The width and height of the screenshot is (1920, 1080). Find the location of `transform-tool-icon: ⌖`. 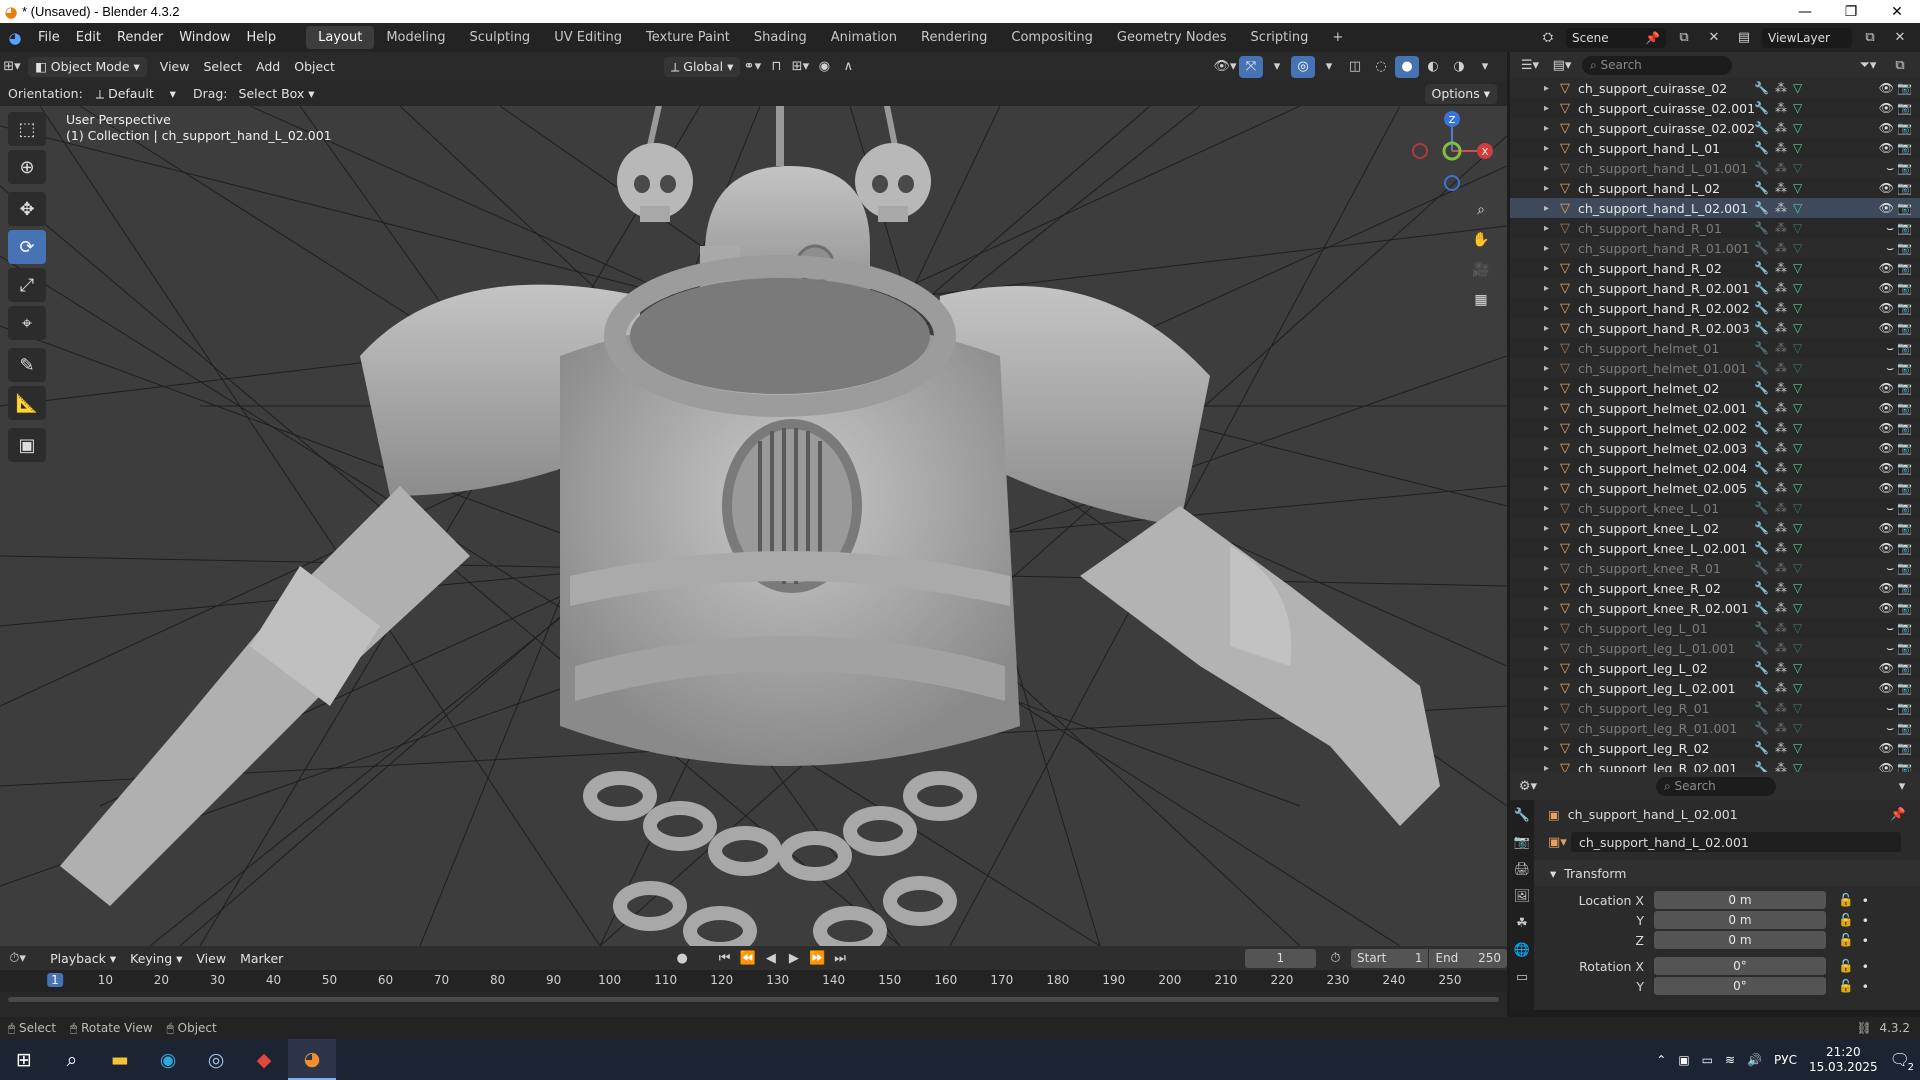

transform-tool-icon: ⌖ is located at coordinates (27, 323).